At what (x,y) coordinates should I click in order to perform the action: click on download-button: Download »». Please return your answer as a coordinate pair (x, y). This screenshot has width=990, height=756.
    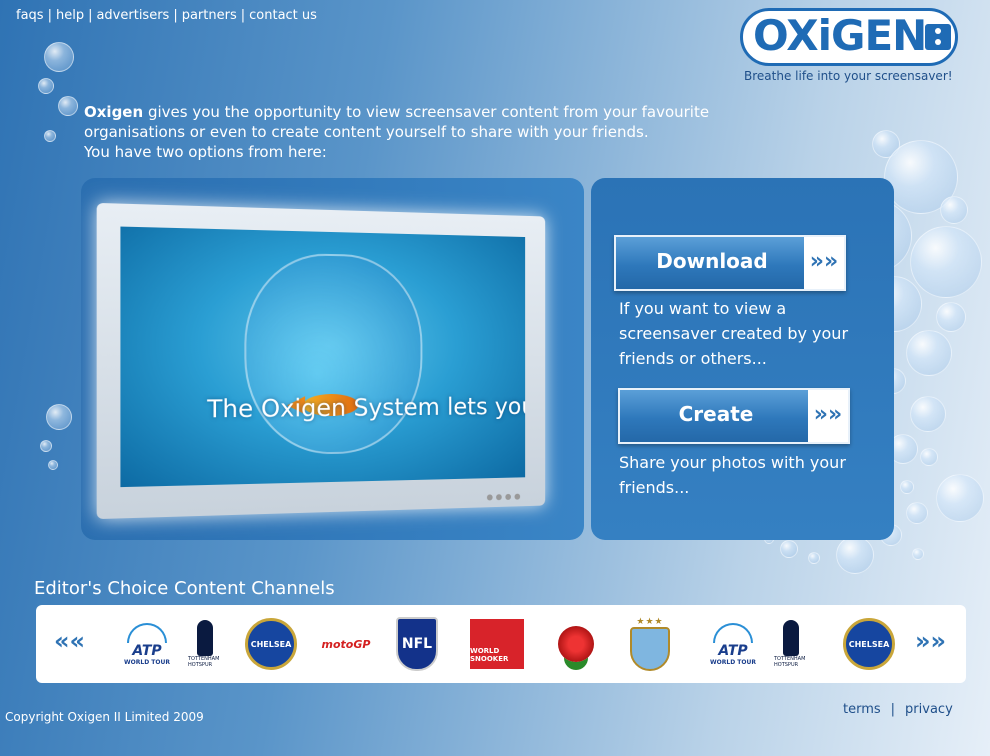
    Looking at the image, I should click on (730, 263).